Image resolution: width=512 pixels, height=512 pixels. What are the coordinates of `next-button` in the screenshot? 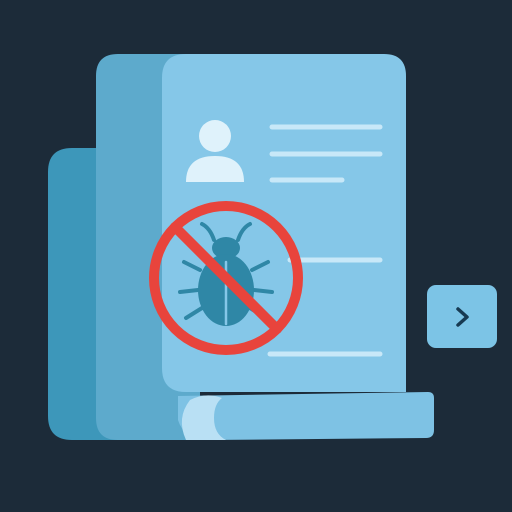 It's located at (462, 316).